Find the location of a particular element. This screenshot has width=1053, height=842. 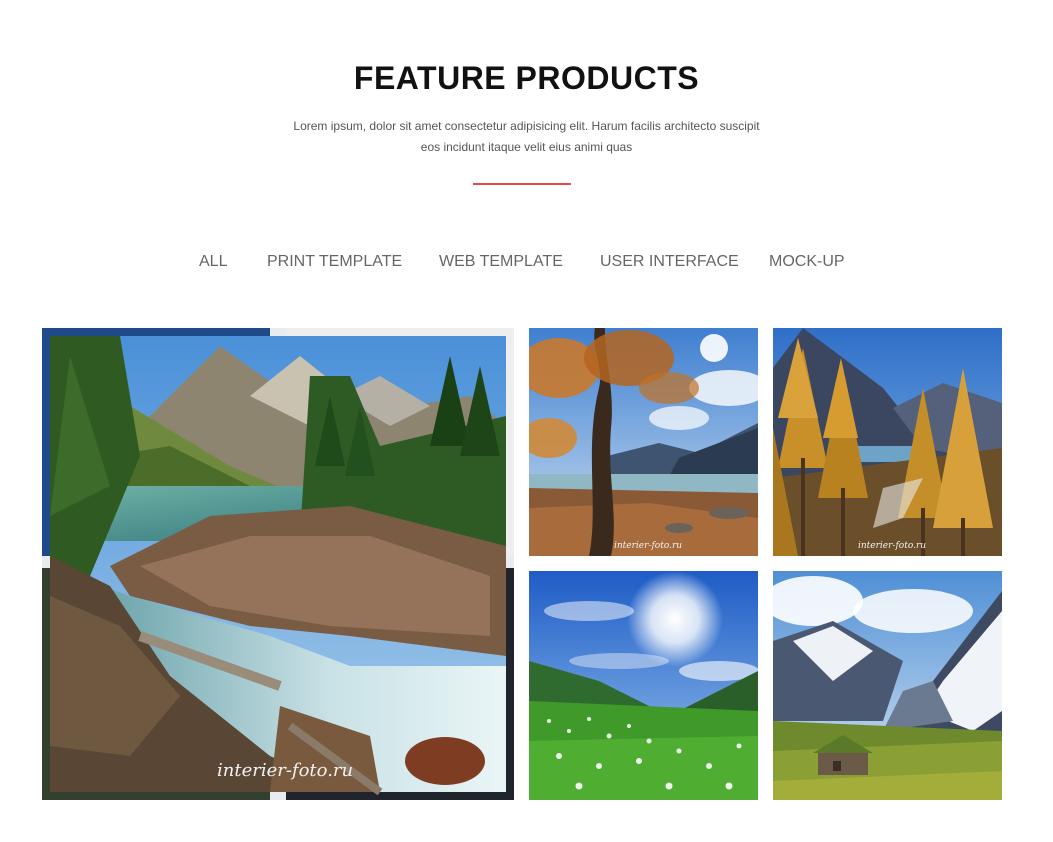

sunny-meadow-photo is located at coordinates (643, 685).